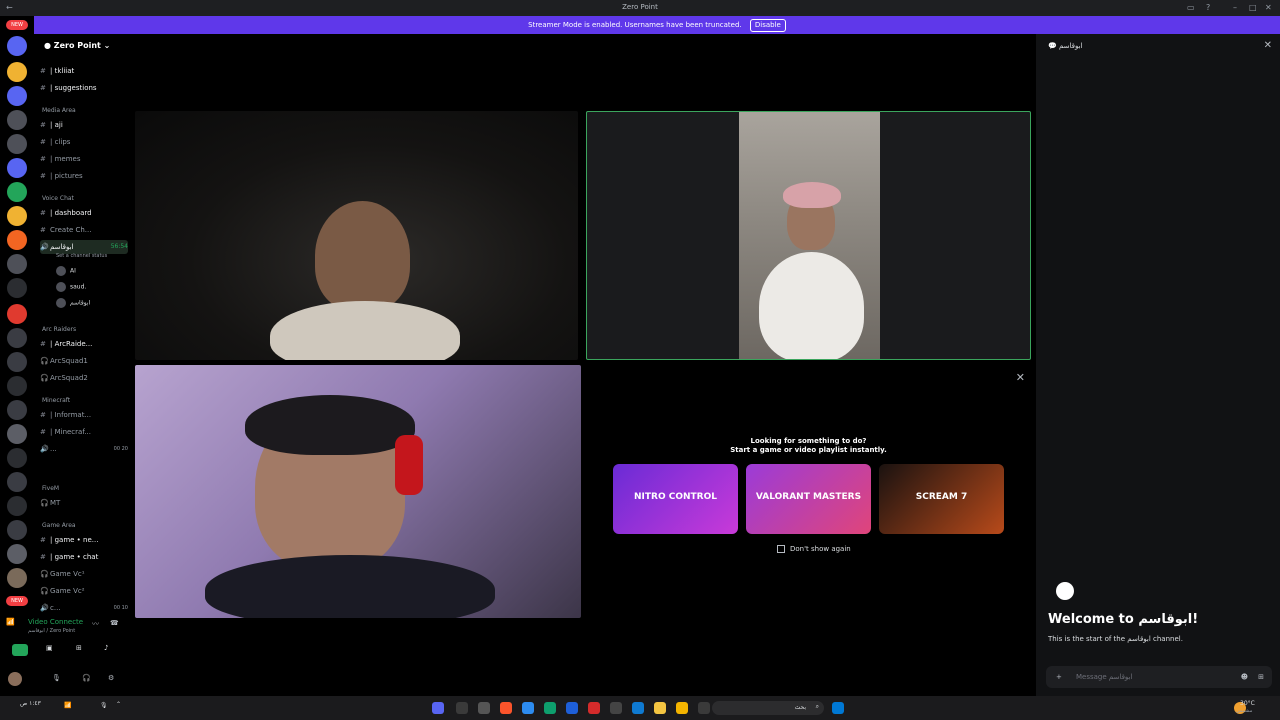  Describe the element at coordinates (1268, 45) in the screenshot. I see `close-chat-icon: ✕` at that location.